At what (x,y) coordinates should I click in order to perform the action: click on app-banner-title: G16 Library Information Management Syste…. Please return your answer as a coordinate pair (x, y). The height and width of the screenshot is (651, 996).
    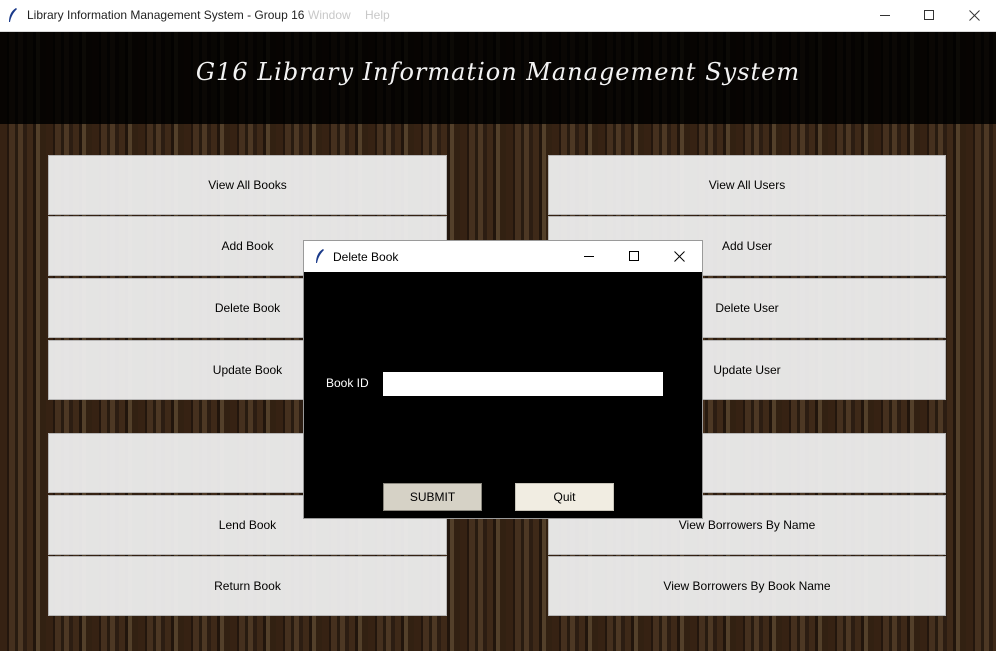
    Looking at the image, I should click on (498, 72).